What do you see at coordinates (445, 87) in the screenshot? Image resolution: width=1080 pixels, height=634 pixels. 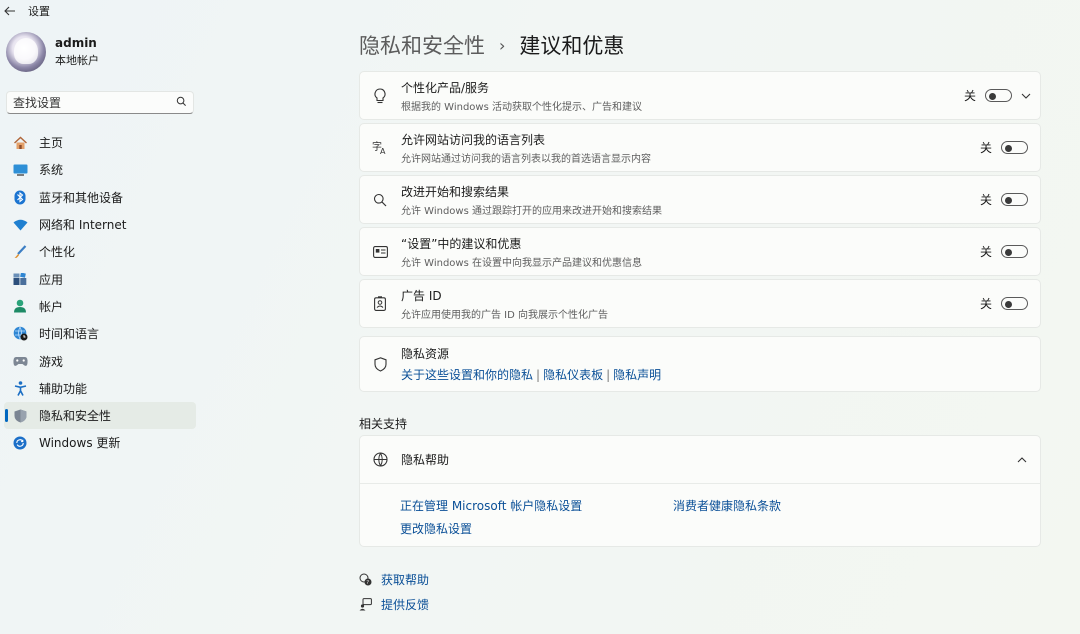 I see `setting-title: 个性化产品/服务` at bounding box center [445, 87].